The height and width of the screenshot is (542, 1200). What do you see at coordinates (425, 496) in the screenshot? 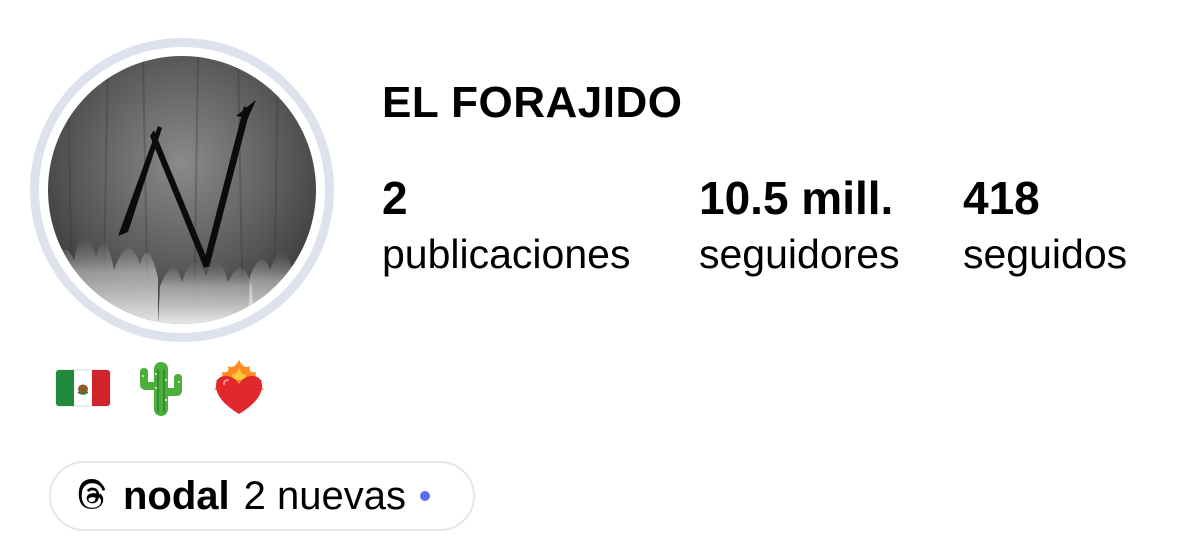
I see `unread-dot` at bounding box center [425, 496].